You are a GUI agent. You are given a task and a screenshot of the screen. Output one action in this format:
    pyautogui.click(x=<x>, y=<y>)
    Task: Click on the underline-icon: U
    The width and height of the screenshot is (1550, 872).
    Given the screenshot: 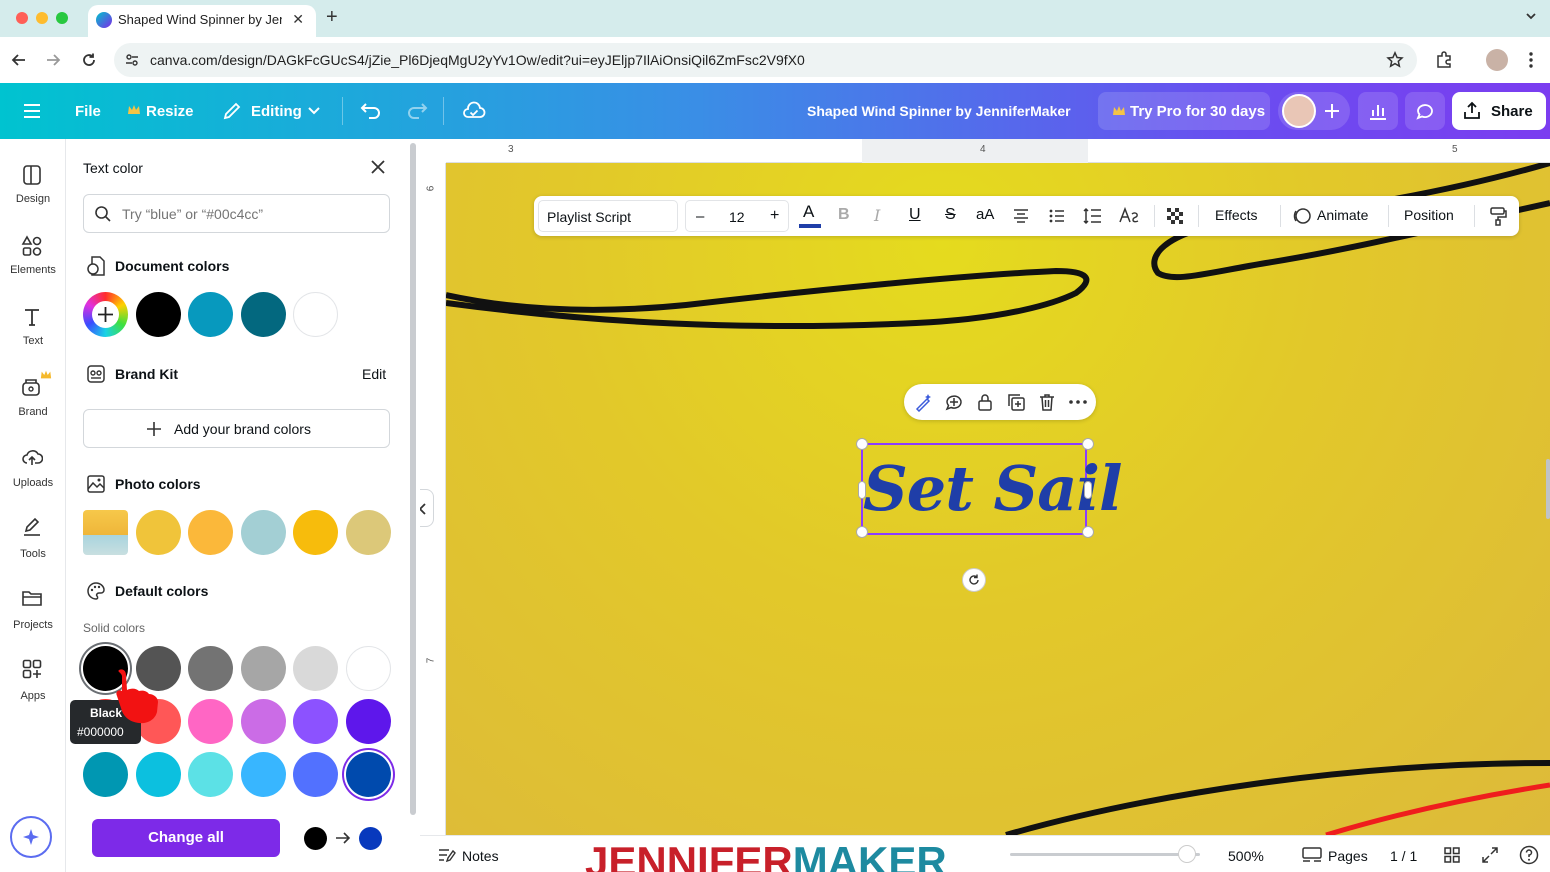 What is the action you would take?
    pyautogui.click(x=915, y=215)
    